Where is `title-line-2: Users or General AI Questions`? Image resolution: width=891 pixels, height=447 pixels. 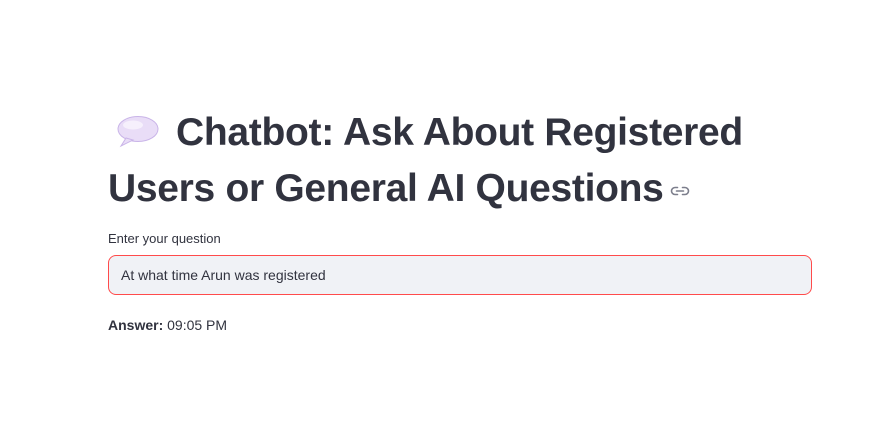
title-line-2: Users or General AI Questions is located at coordinates (386, 188).